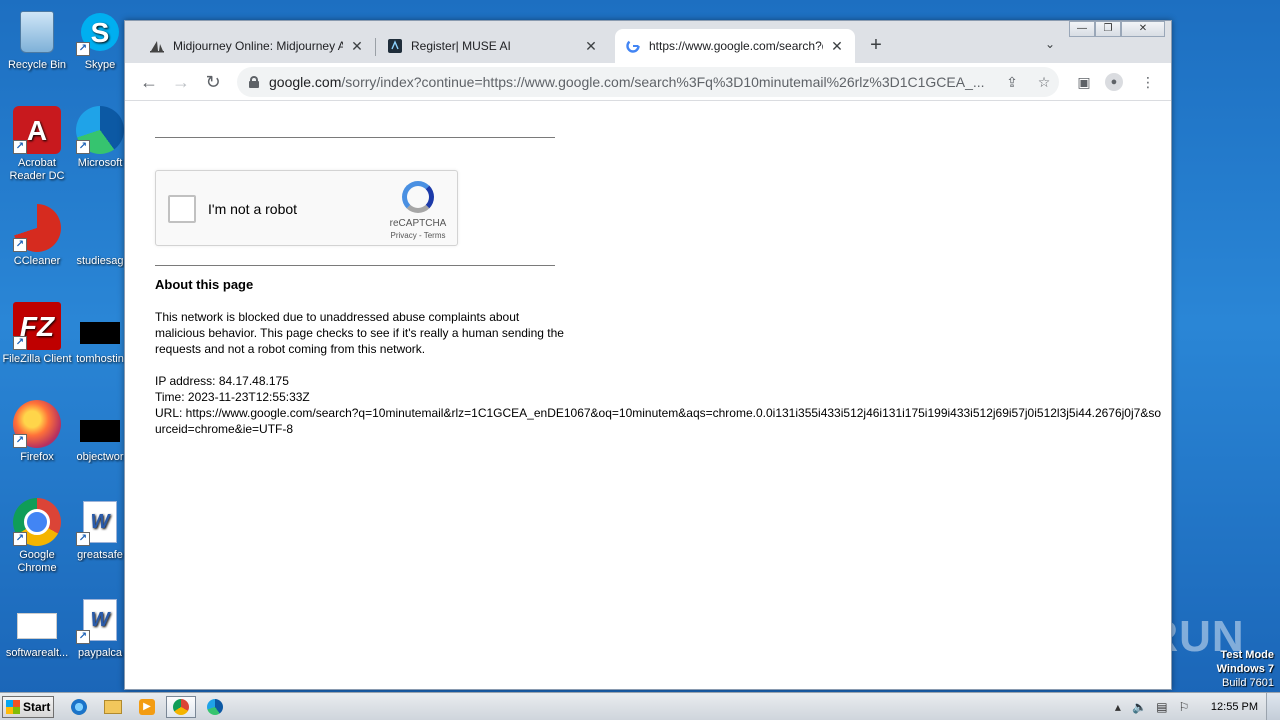 This screenshot has width=1280, height=720. I want to click on back-arrow-icon: ←, so click(149, 82).